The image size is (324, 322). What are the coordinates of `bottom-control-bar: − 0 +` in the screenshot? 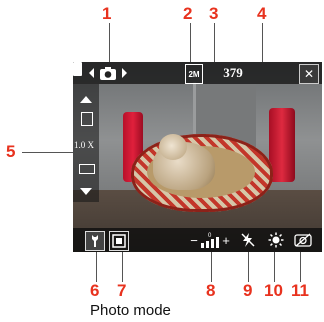 It's located at (197, 240).